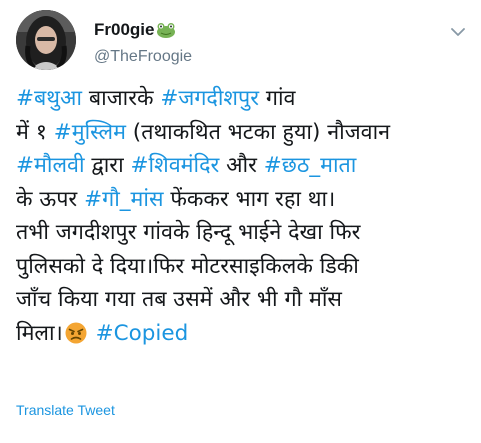 The width and height of the screenshot is (481, 443). What do you see at coordinates (179, 299) in the screenshot?
I see `tweet-text-segment: जाँच किया गया तब उसमें और भी गौ माँस` at bounding box center [179, 299].